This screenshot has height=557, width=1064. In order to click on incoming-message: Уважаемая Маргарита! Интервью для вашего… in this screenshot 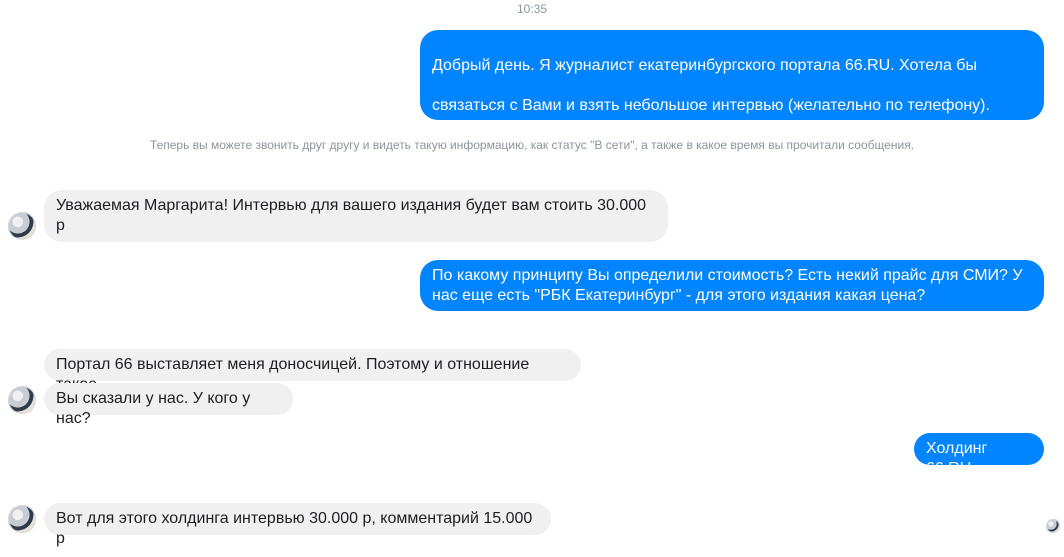, I will do `click(356, 216)`.